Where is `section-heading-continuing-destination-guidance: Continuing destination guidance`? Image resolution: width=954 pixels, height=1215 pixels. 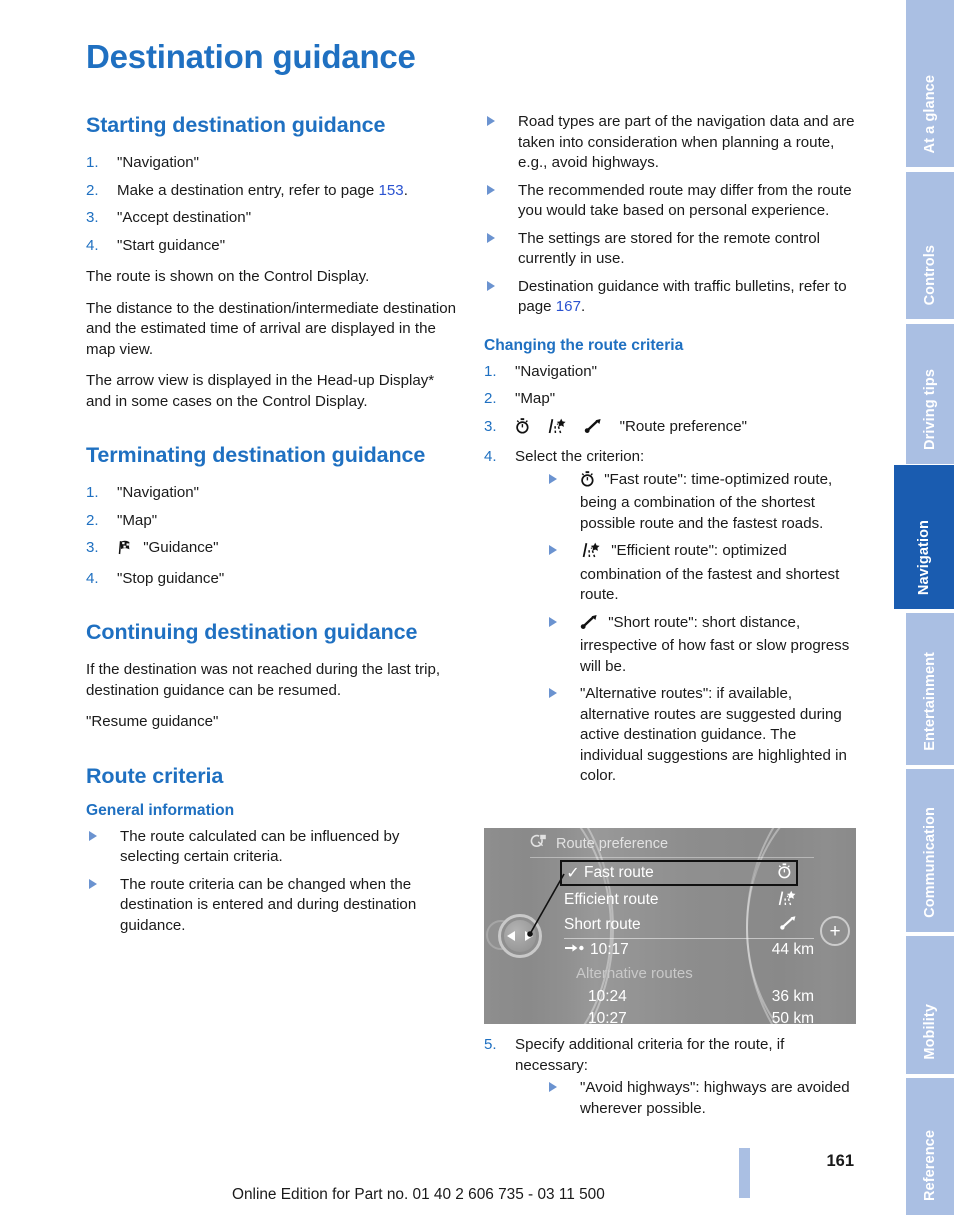 section-heading-continuing-destination-guidance: Continuing destination guidance is located at coordinates (252, 632).